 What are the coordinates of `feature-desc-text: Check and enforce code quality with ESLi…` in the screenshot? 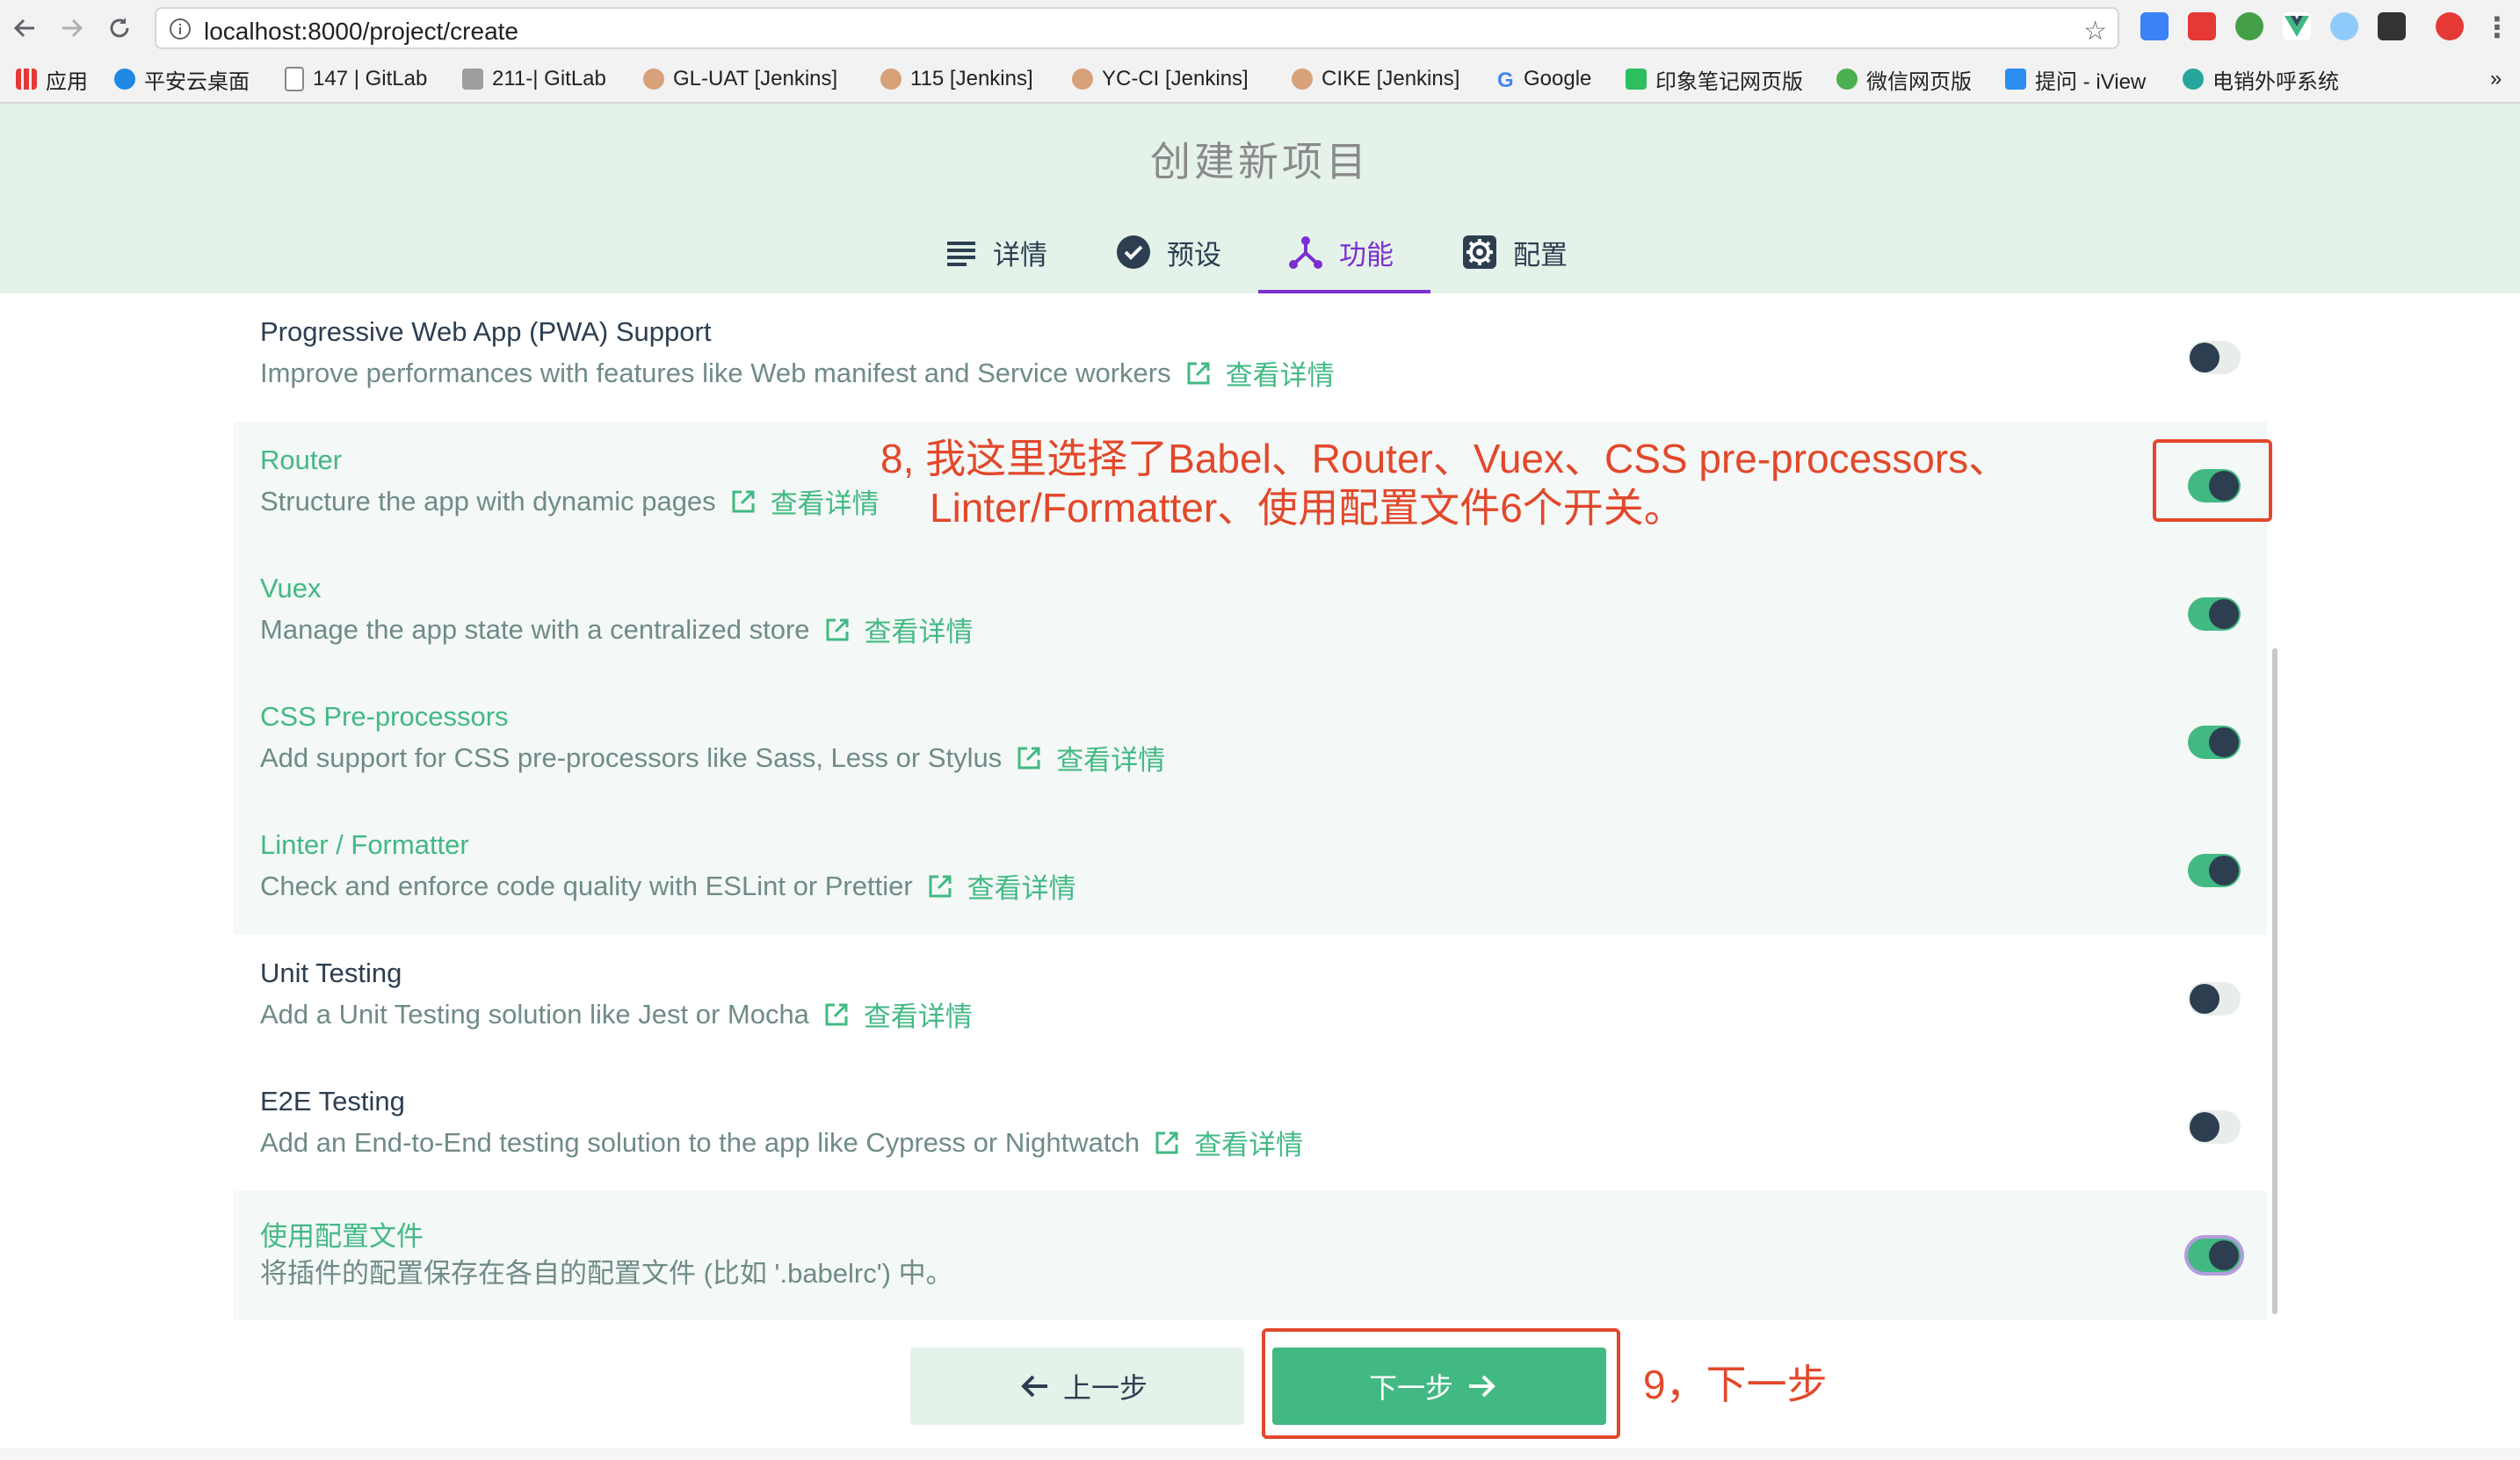 It's located at (586, 885).